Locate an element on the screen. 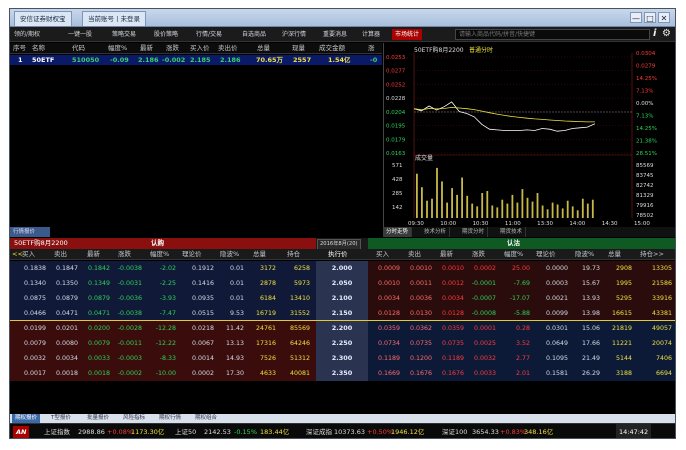  call-col-change: 涨跌 is located at coordinates (124, 254).